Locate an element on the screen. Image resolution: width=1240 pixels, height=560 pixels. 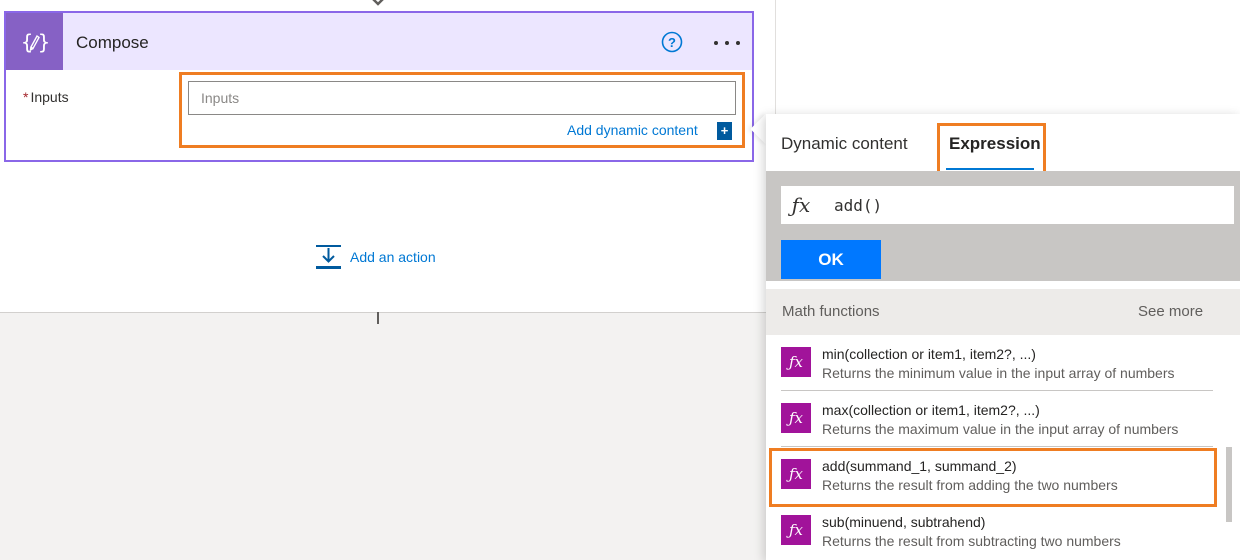
add-action-button: Add an action is located at coordinates (375, 257).